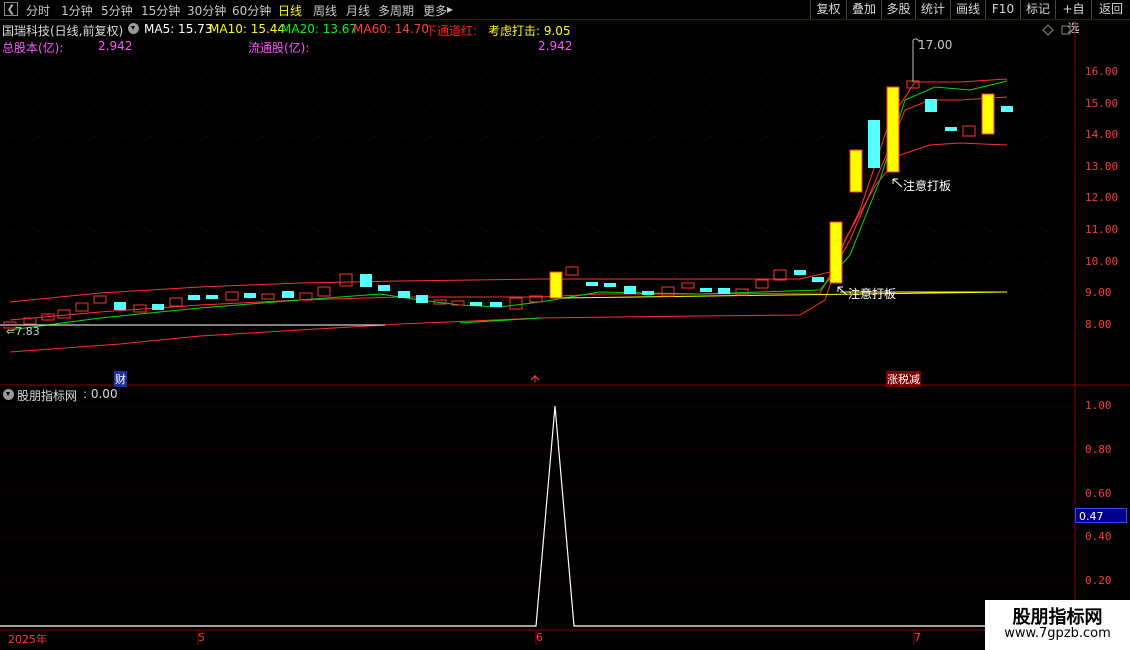 Image resolution: width=1130 pixels, height=650 pixels. What do you see at coordinates (1048, 30) in the screenshot?
I see `diamond-icon` at bounding box center [1048, 30].